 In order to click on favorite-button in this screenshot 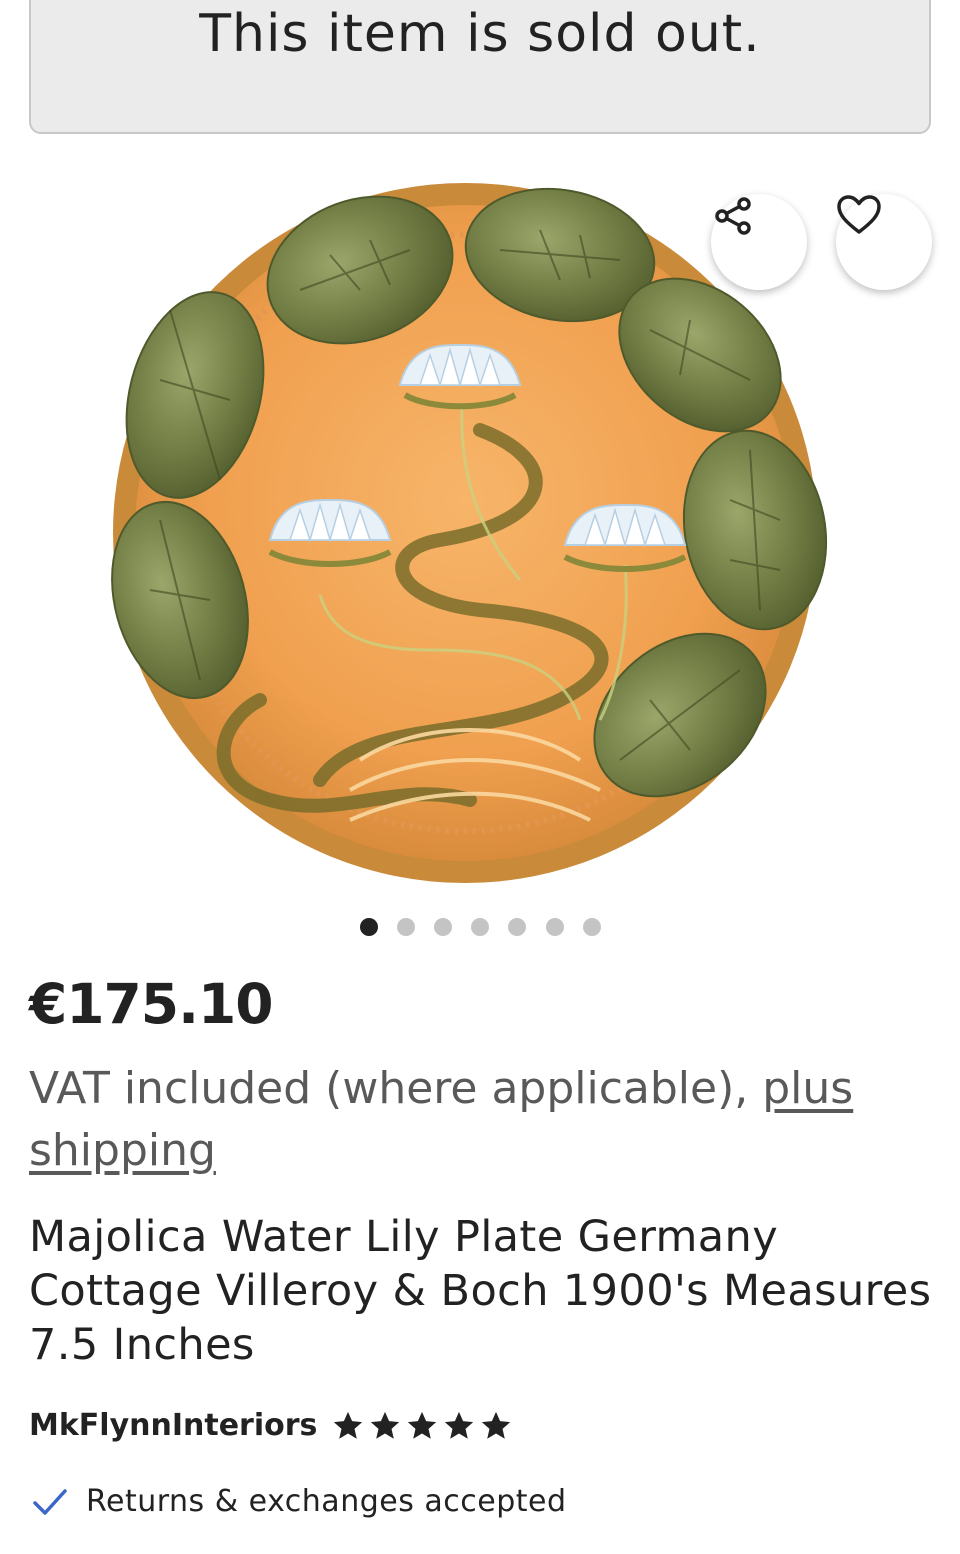, I will do `click(884, 242)`.